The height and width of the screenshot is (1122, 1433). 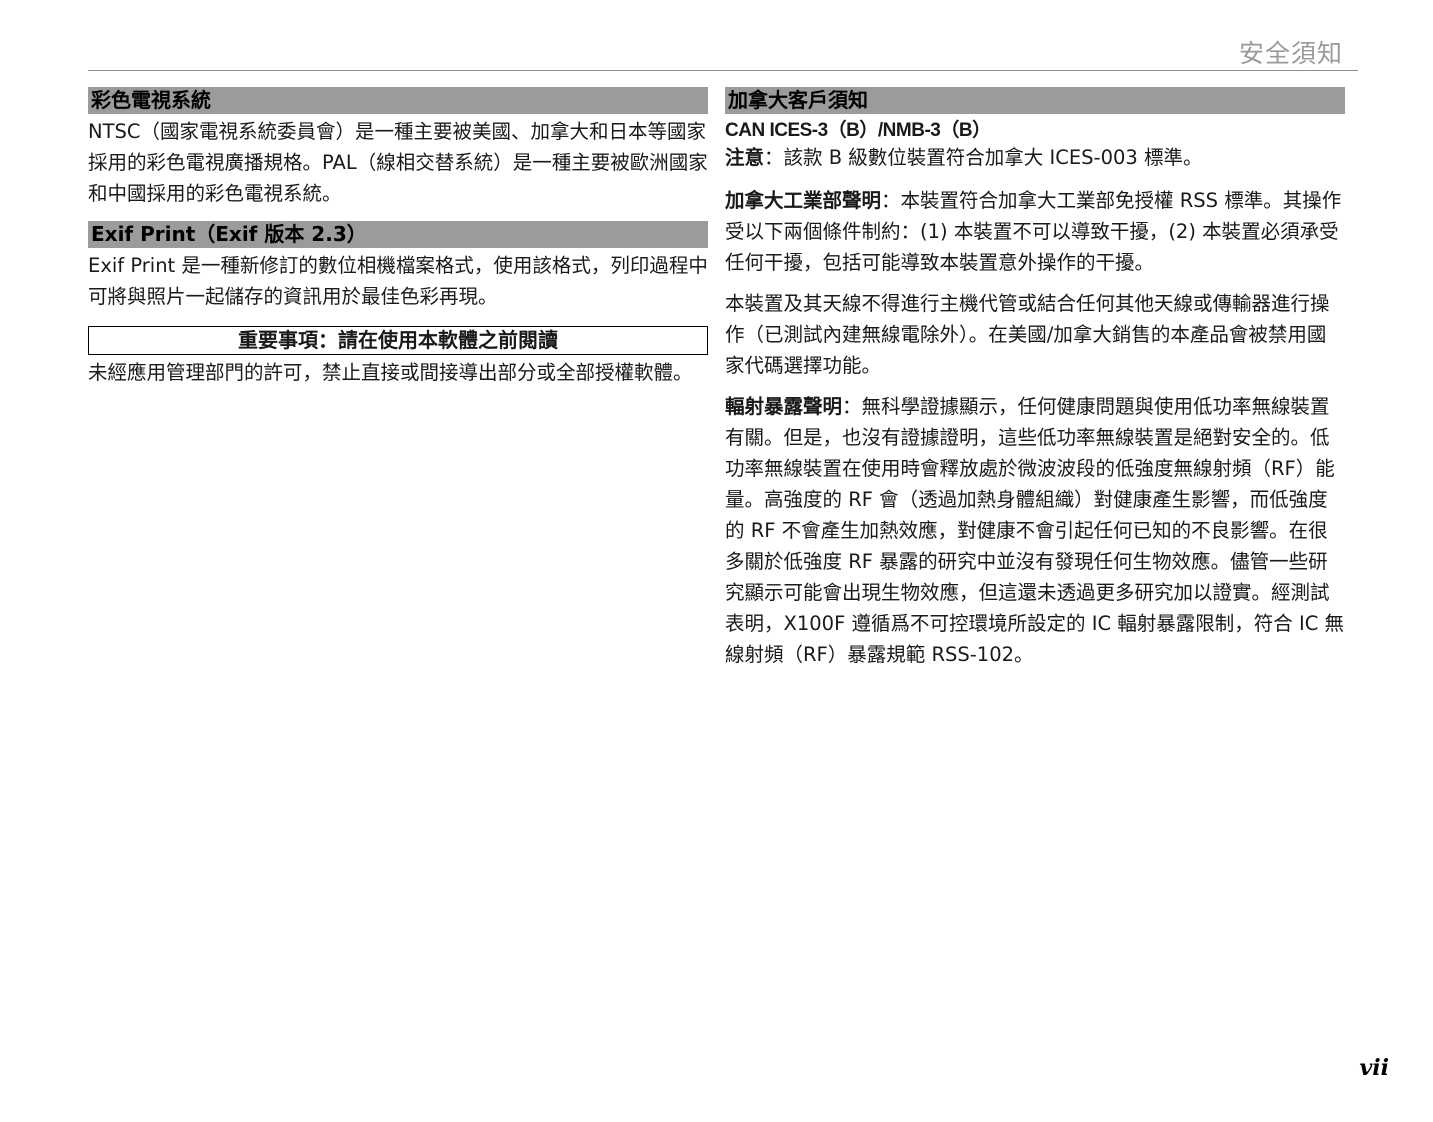 I want to click on notice-paragraph: 注意：該款 B 級數位裝置符合加拿大 ICES-003 標準。, so click(x=1035, y=157).